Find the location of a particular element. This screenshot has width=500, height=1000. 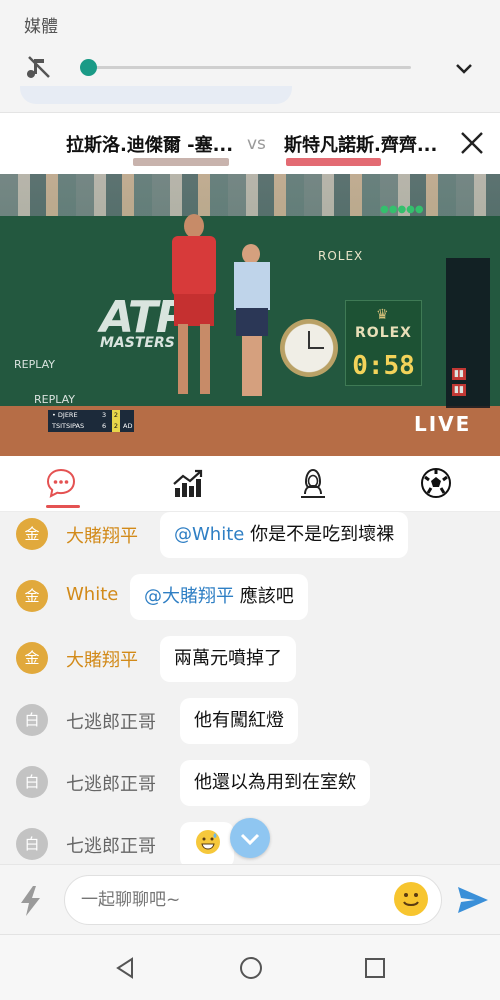

soccer-ball-icon is located at coordinates (436, 483).